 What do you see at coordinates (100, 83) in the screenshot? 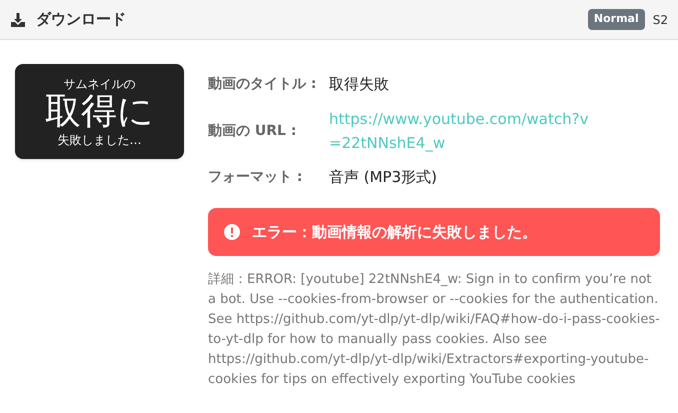
I see `thumbnail-text: サムネイルの` at bounding box center [100, 83].